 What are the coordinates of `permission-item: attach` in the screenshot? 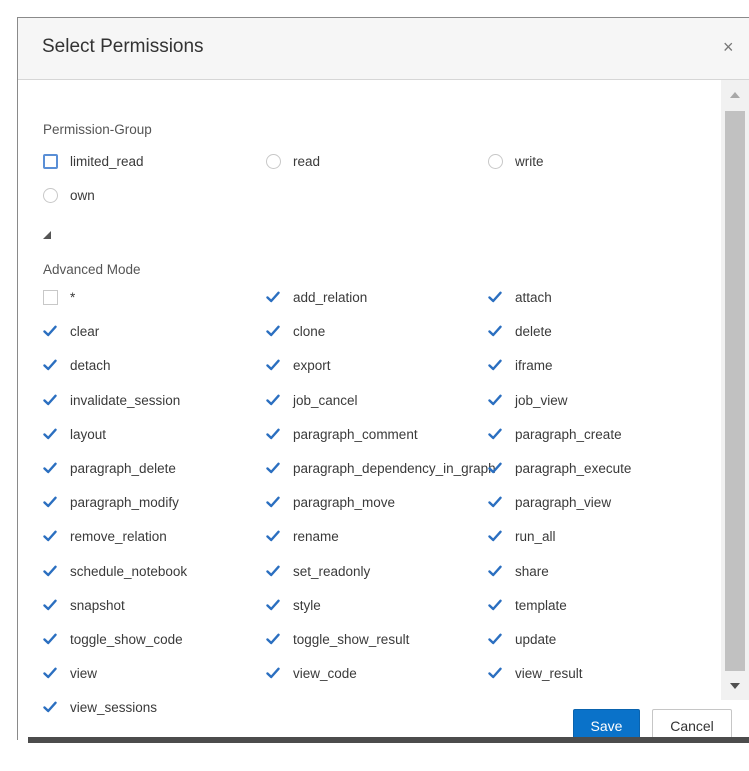 It's located at (520, 297).